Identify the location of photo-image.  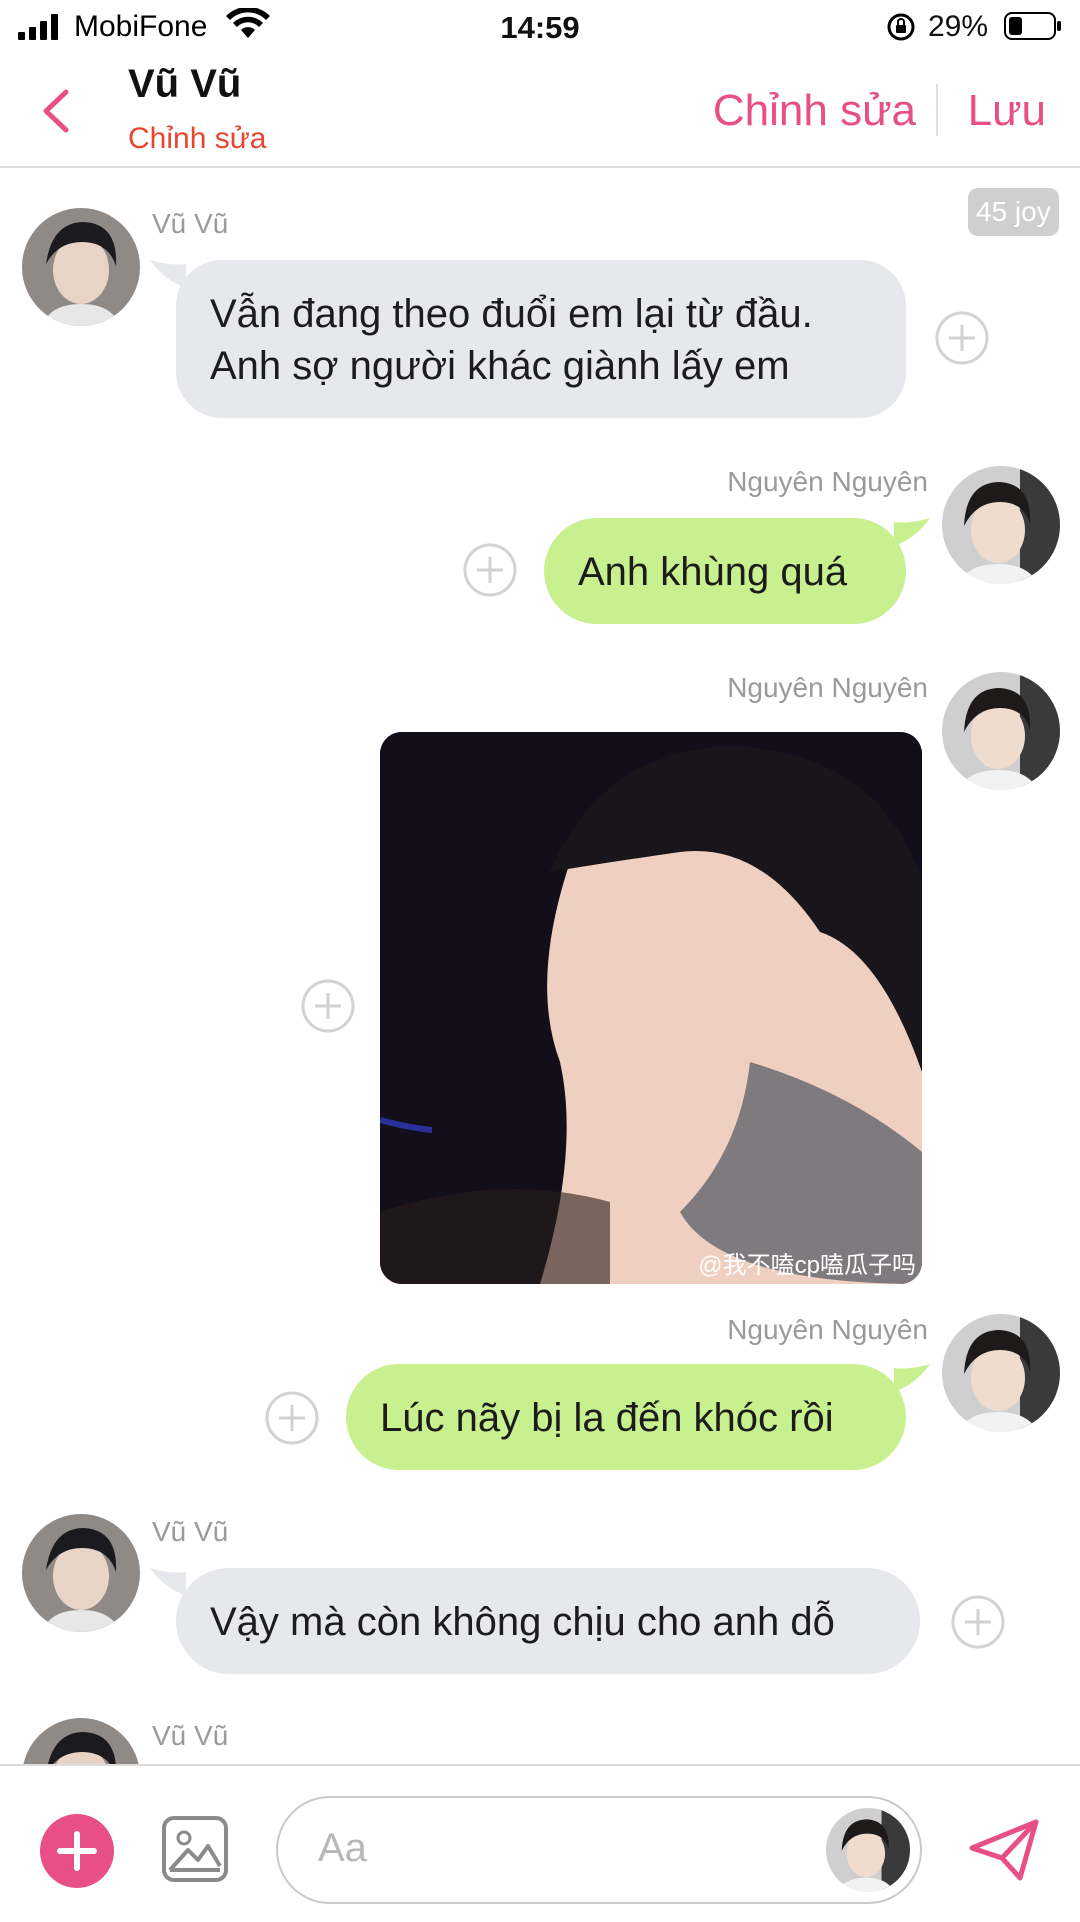
(651, 1008).